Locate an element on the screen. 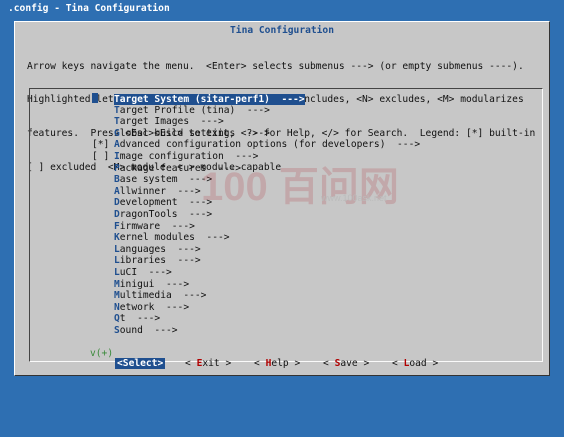 This screenshot has height=437, width=564. menu-item: Sound ---> is located at coordinates (286, 331).